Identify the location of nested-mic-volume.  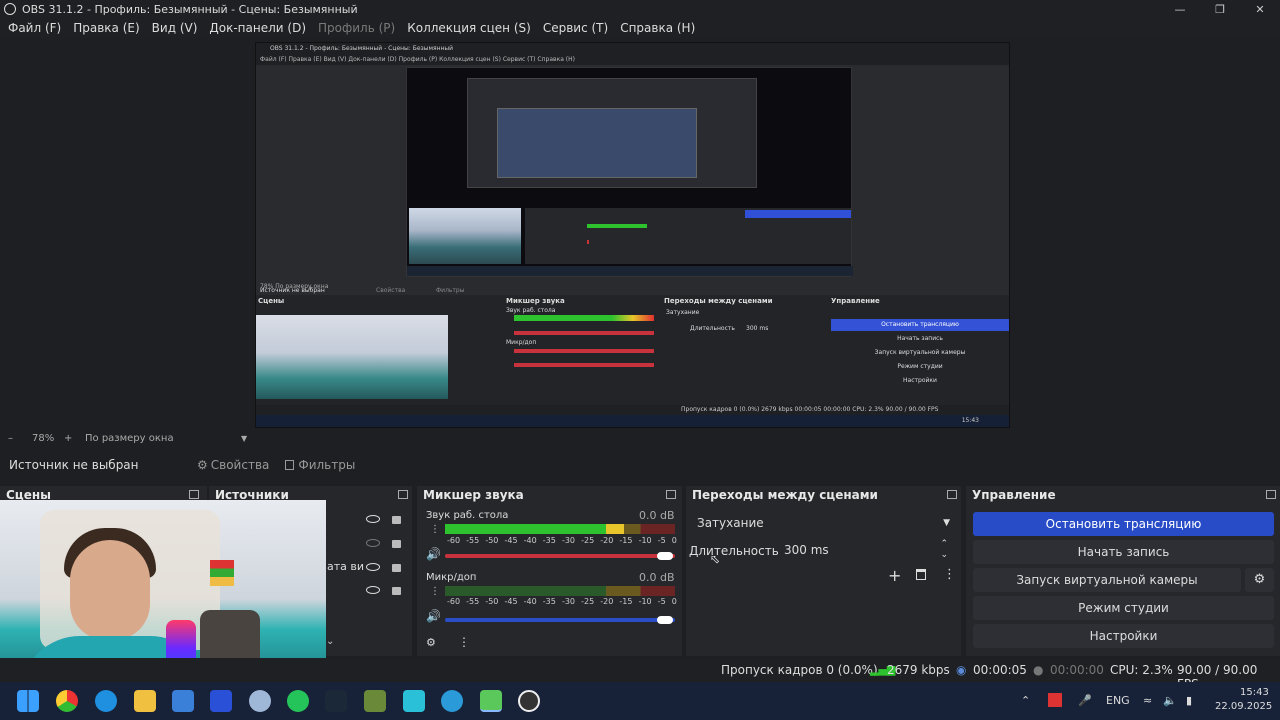
(584, 365).